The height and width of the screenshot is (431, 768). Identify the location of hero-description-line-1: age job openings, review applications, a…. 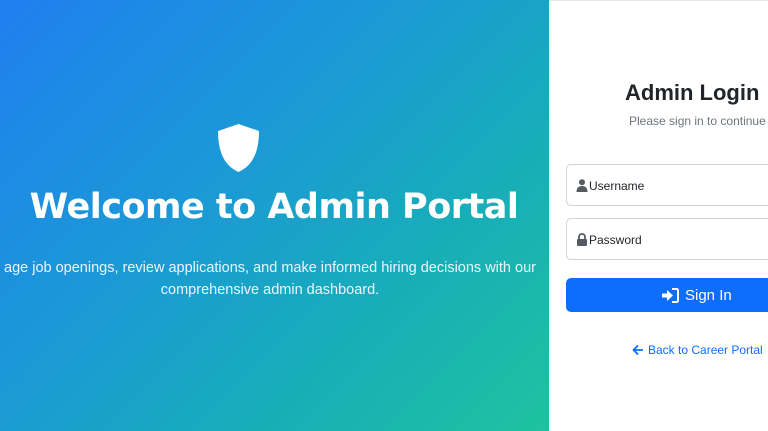
(270, 268).